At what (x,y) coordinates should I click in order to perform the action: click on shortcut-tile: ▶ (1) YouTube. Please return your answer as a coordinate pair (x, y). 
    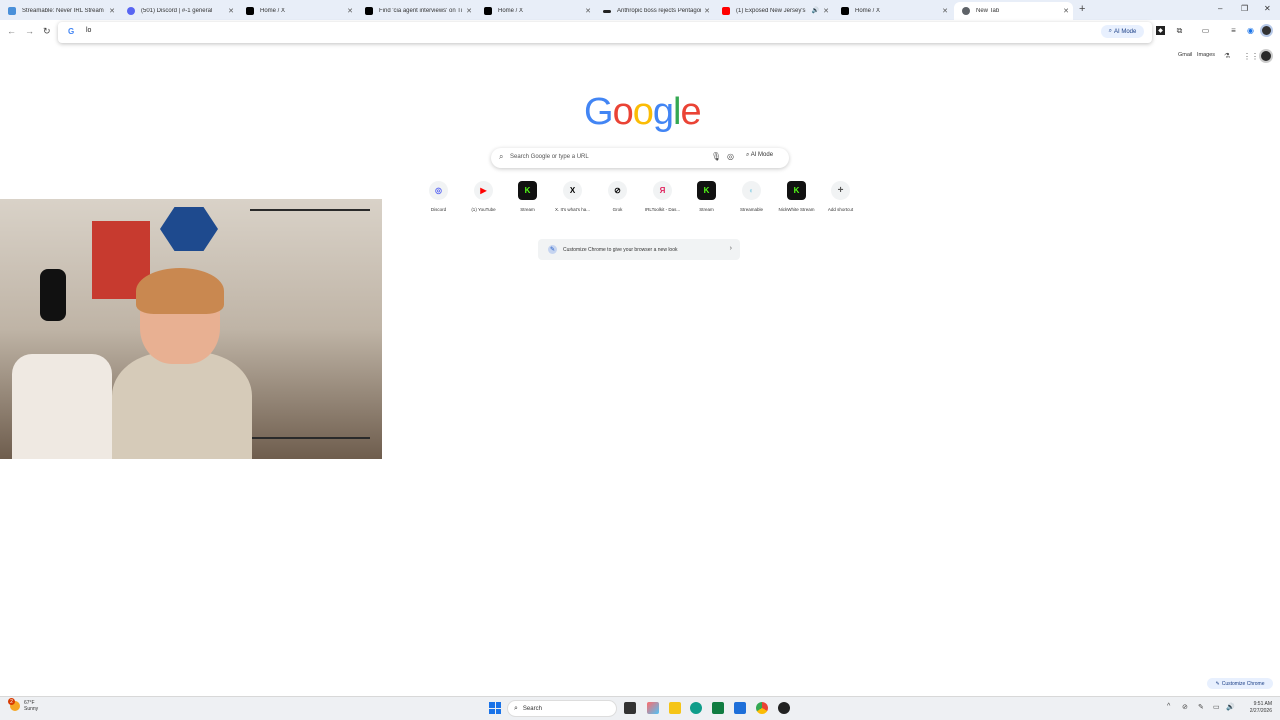
    Looking at the image, I should click on (483, 199).